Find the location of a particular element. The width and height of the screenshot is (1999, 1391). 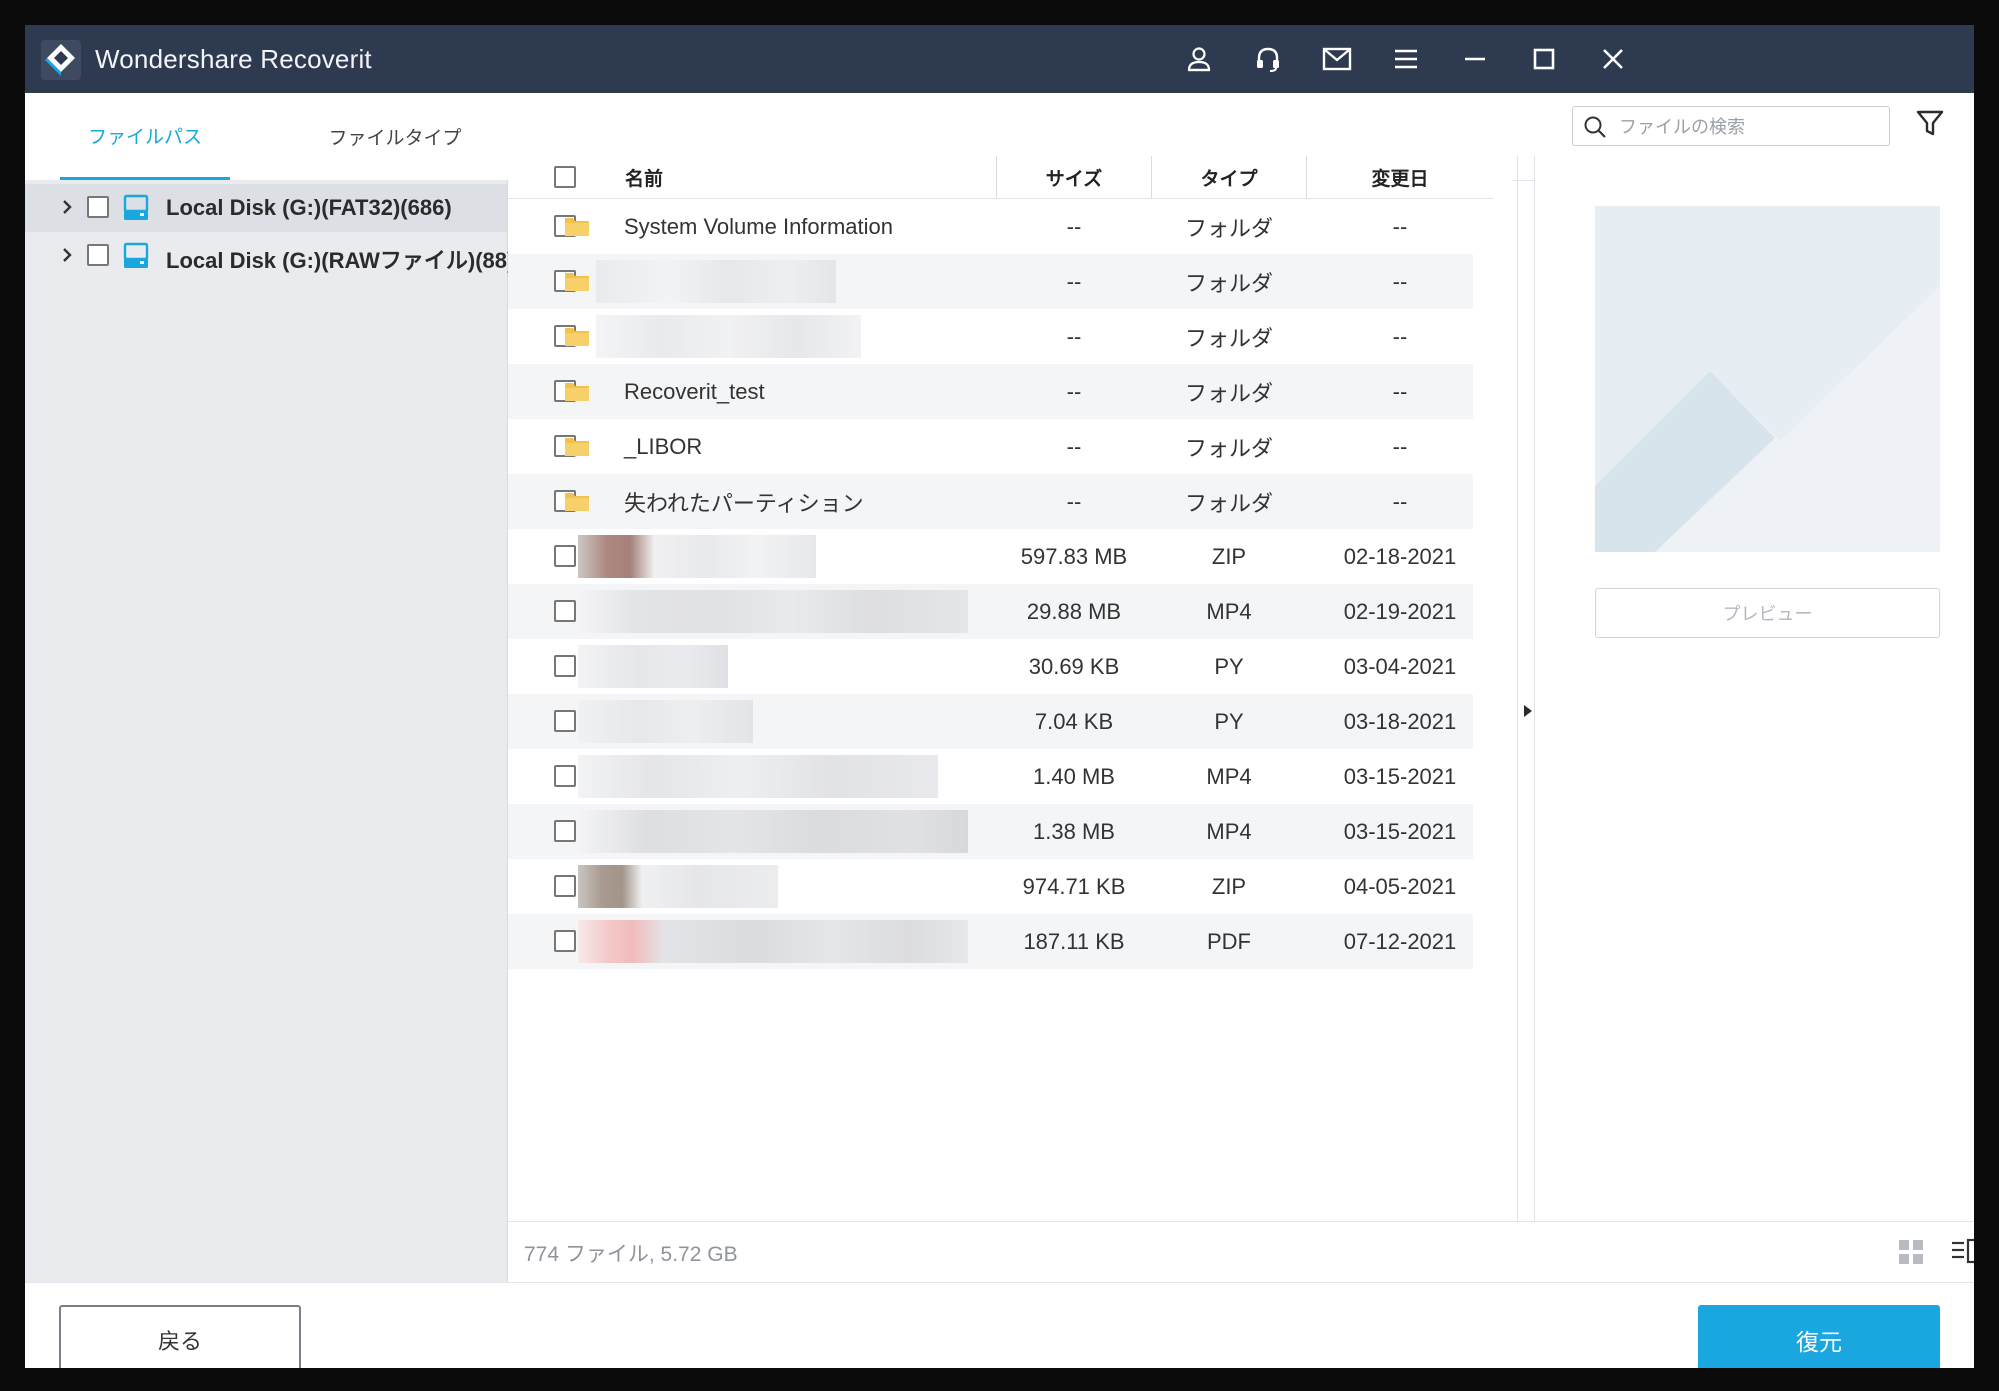

menu-button is located at coordinates (1406, 59).